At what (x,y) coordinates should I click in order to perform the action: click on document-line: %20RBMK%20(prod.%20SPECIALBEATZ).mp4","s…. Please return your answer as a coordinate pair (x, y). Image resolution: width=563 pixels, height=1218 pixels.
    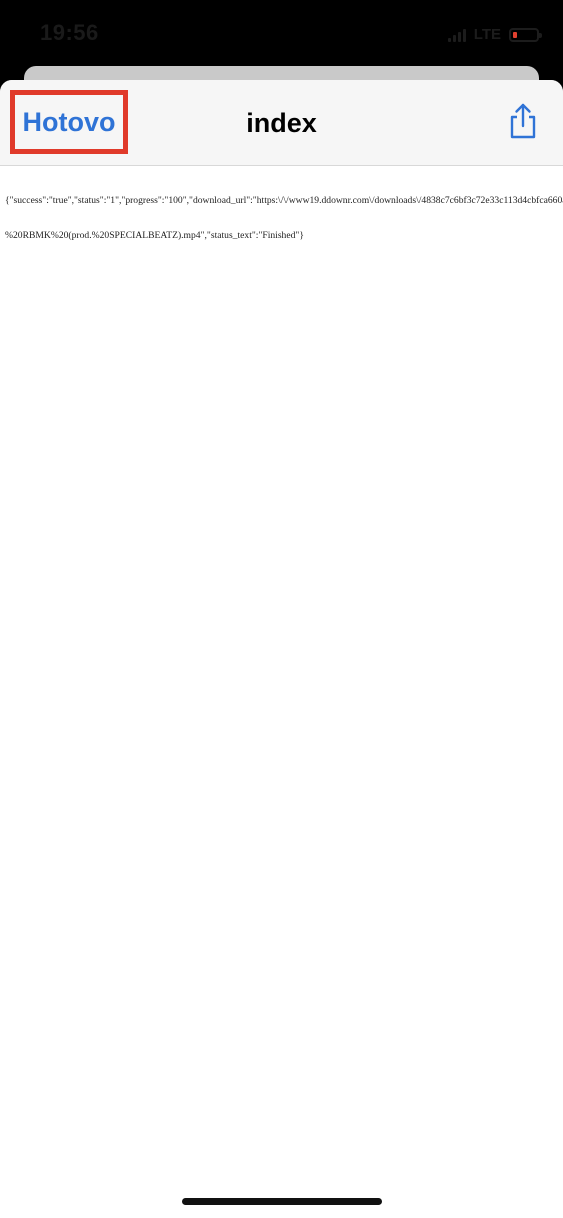
    Looking at the image, I should click on (154, 235).